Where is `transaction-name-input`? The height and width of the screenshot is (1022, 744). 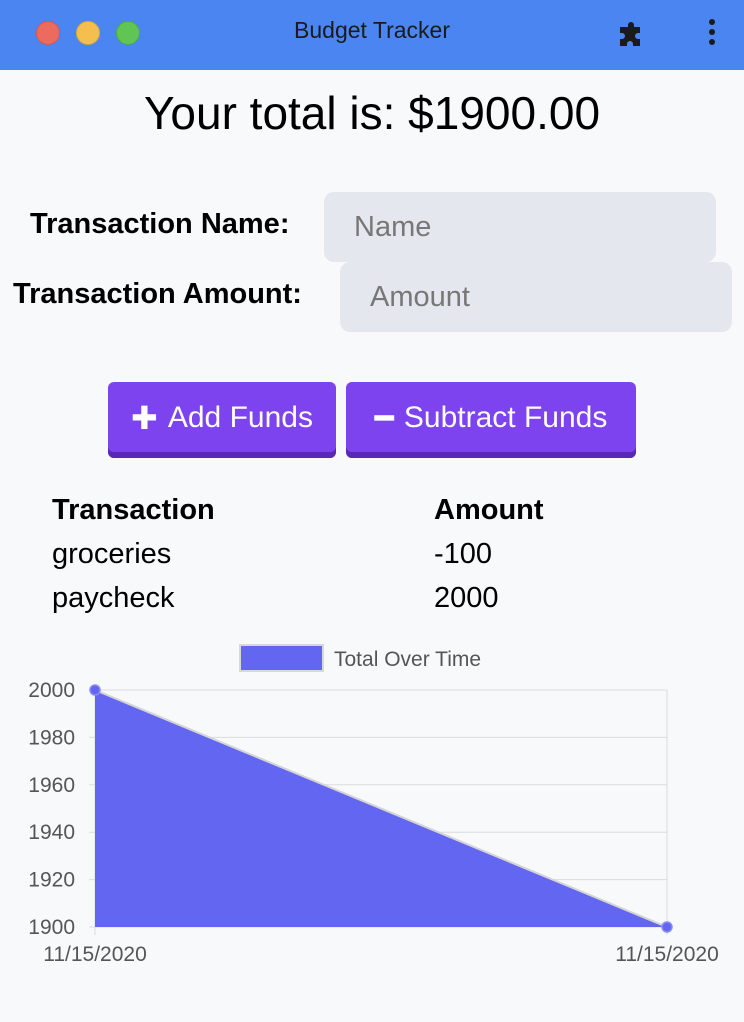
transaction-name-input is located at coordinates (520, 227).